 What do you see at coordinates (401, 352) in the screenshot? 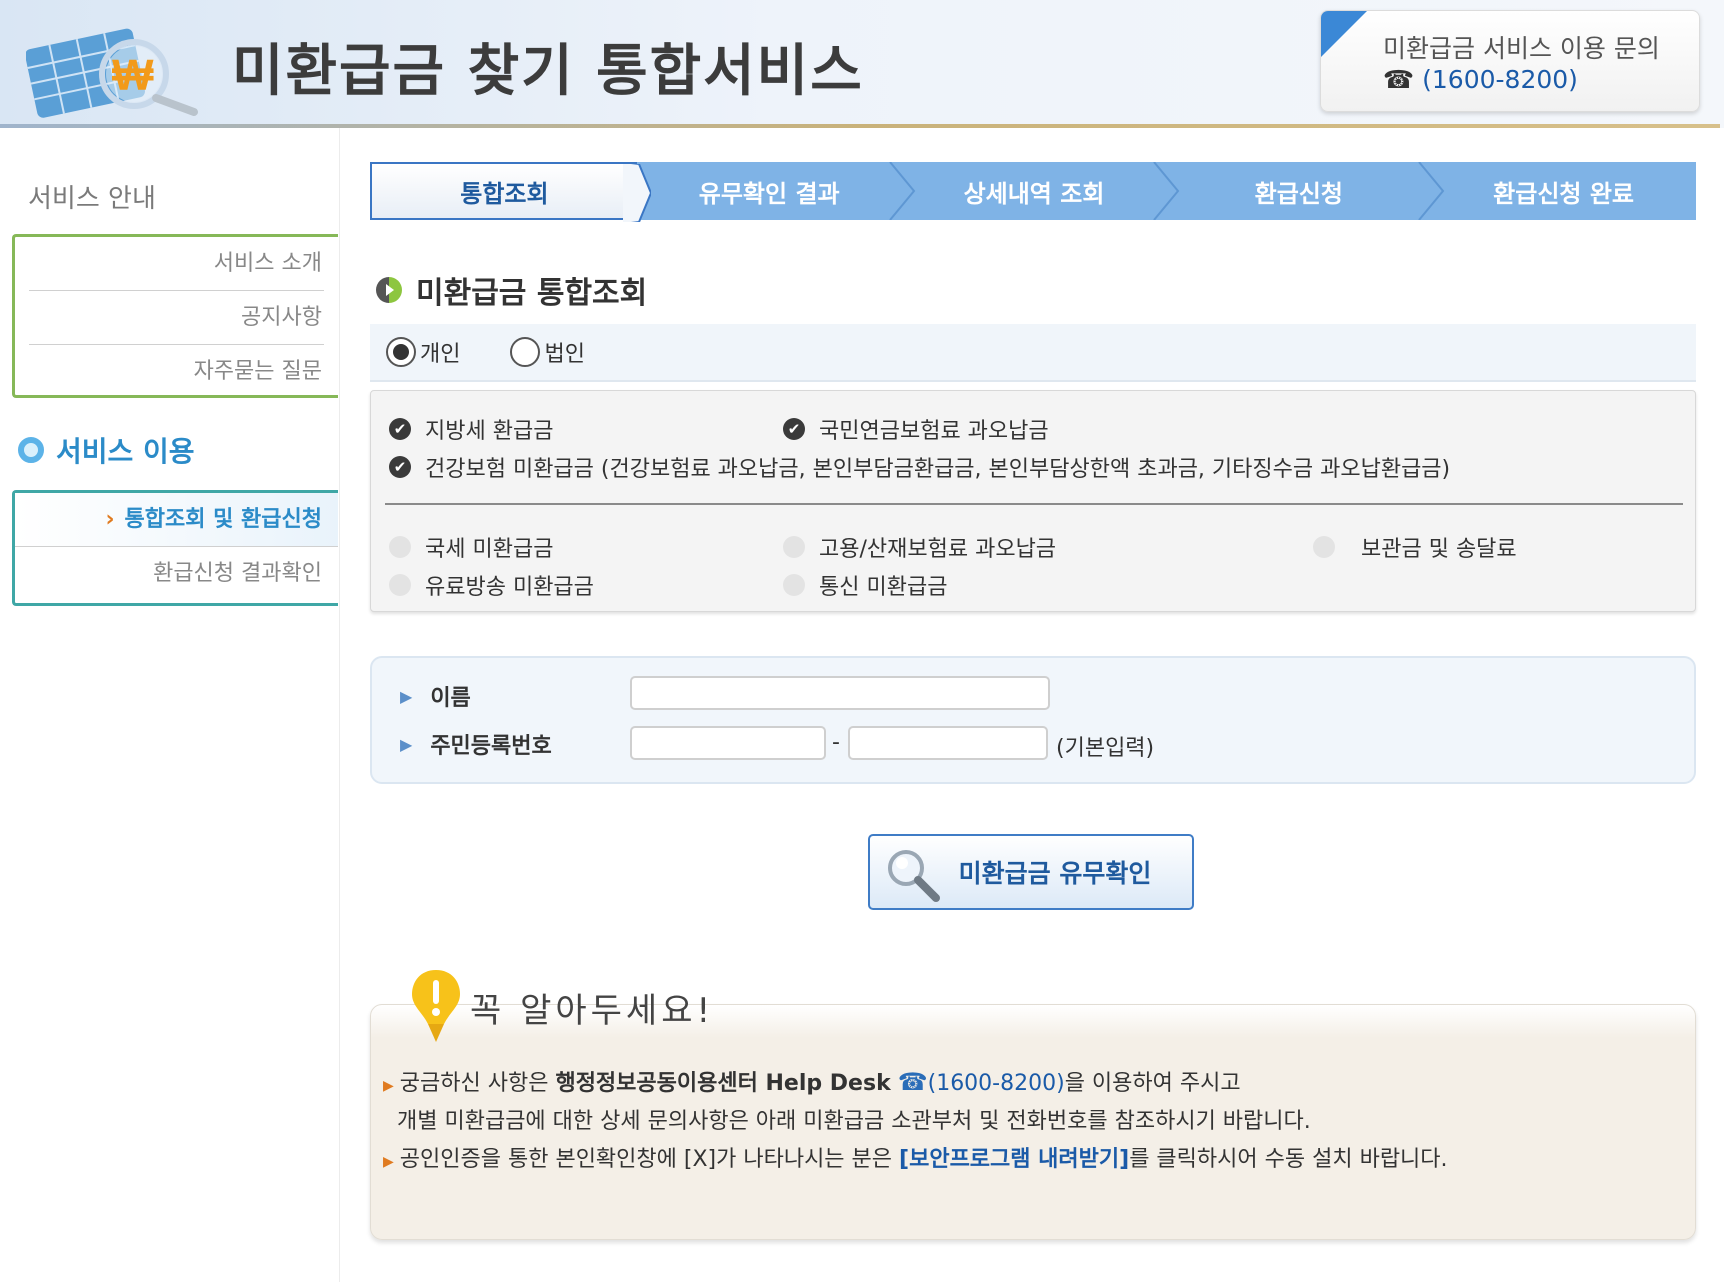
I see `radio-selected-icon` at bounding box center [401, 352].